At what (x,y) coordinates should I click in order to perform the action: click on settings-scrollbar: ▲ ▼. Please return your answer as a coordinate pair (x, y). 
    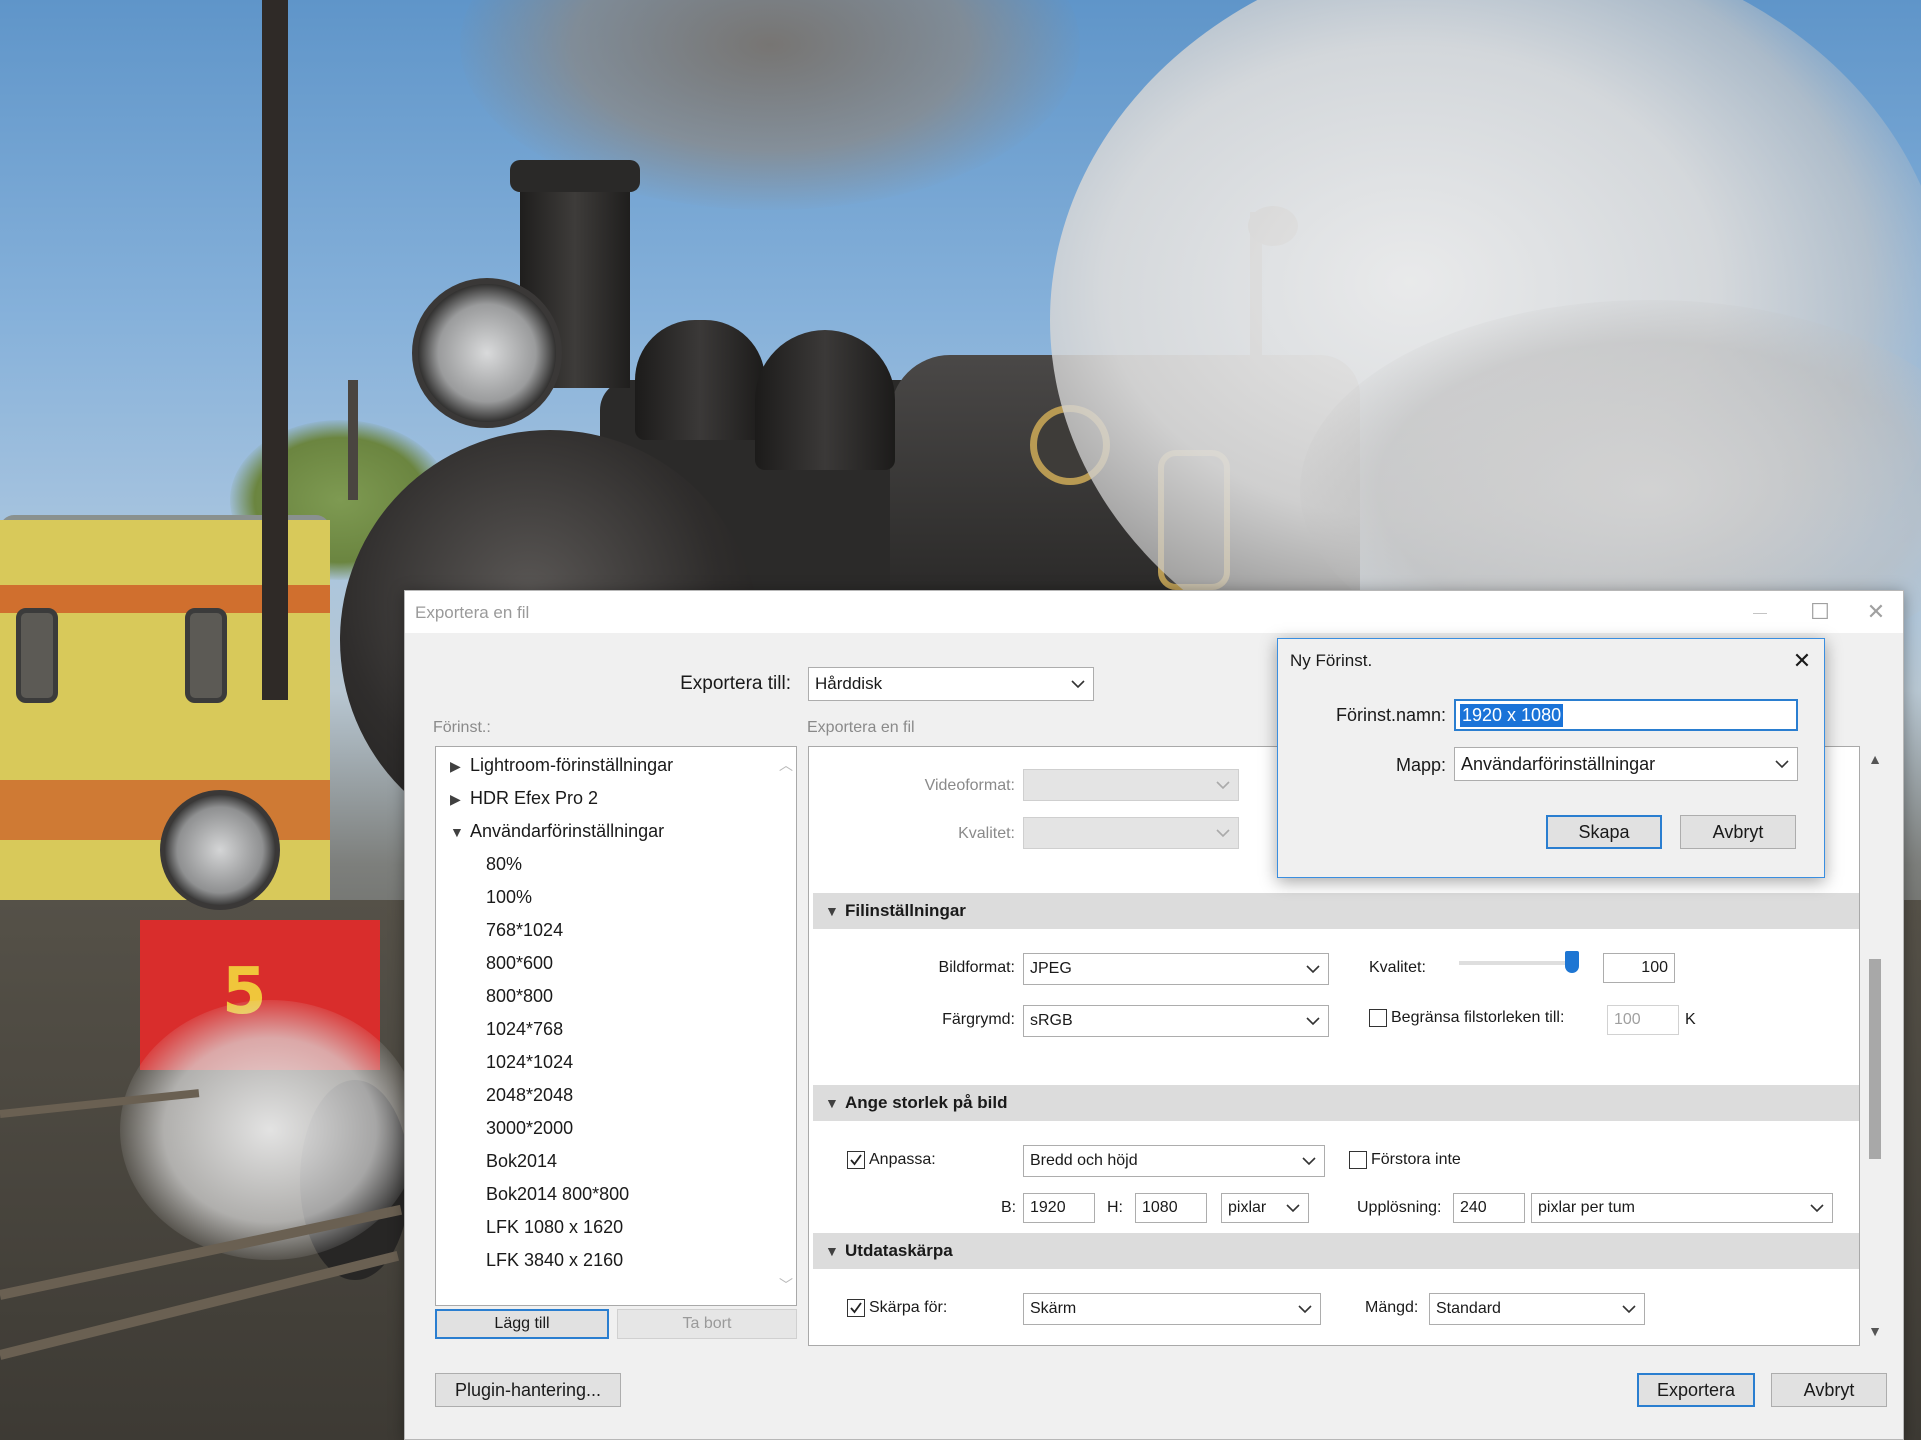
    Looking at the image, I should click on (1875, 1048).